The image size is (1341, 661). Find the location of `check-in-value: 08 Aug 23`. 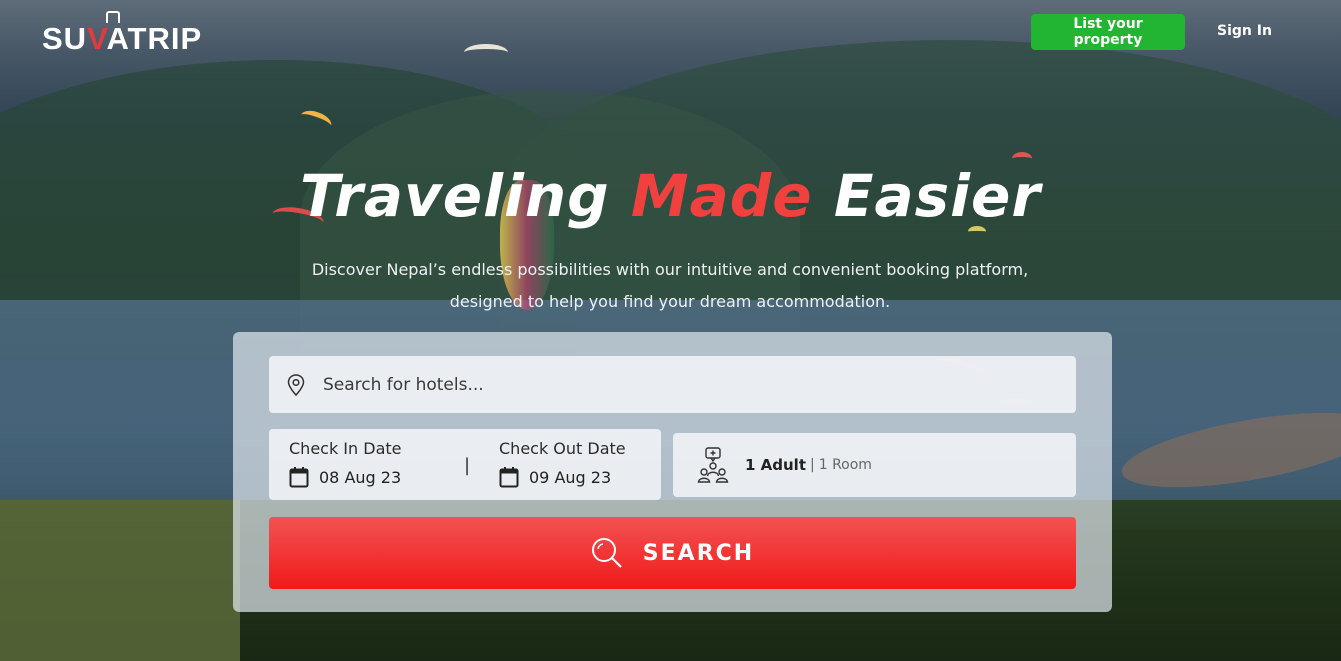

check-in-value: 08 Aug 23 is located at coordinates (360, 477).